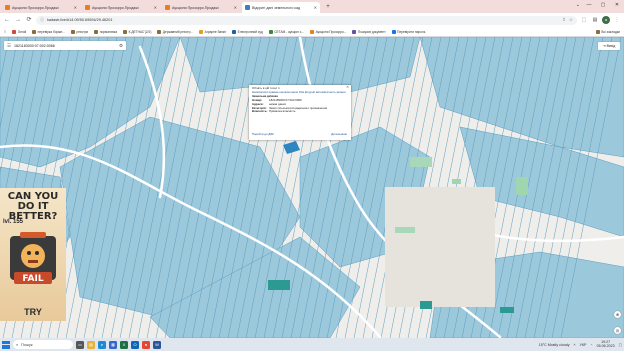 The height and width of the screenshot is (351, 624). I want to click on bookmark-label: Всі закладки, so click(610, 31).